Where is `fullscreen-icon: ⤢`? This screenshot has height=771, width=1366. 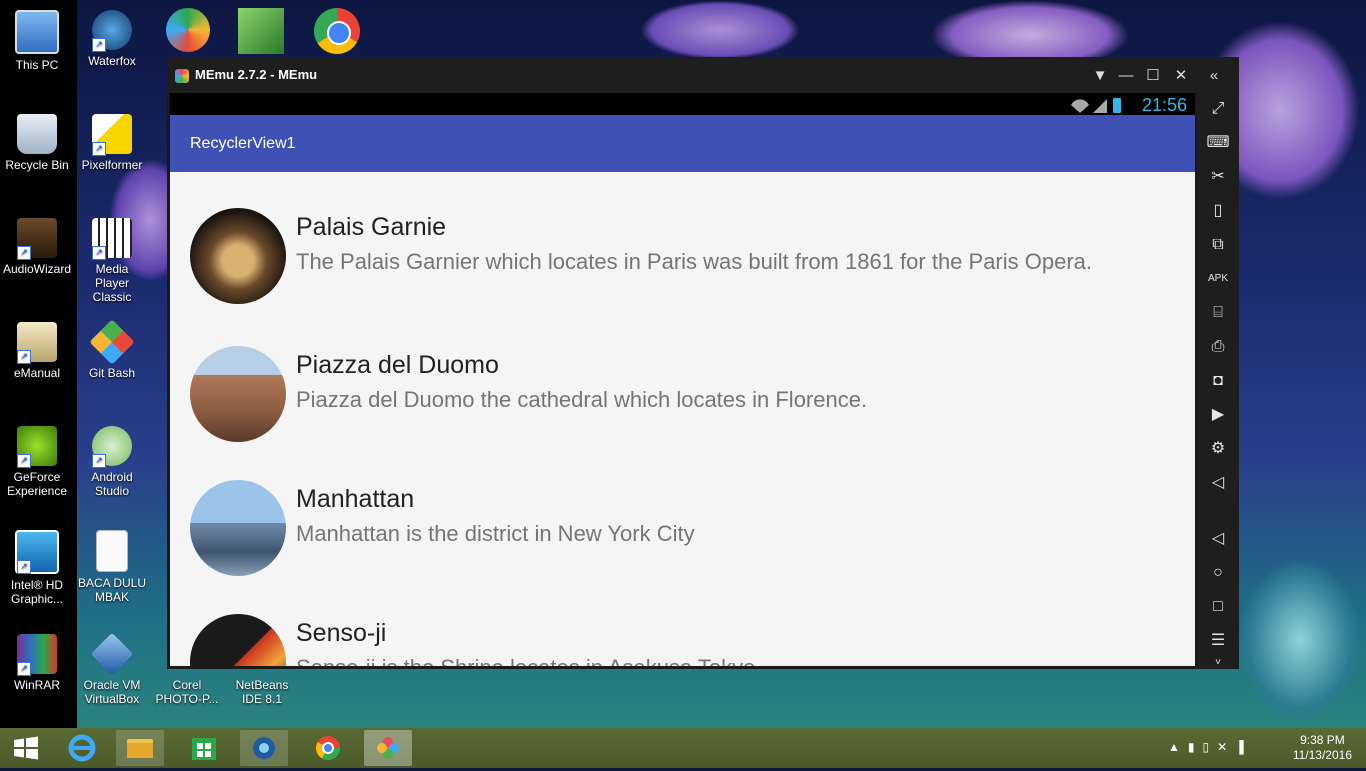
fullscreen-icon: ⤢ is located at coordinates (1218, 109).